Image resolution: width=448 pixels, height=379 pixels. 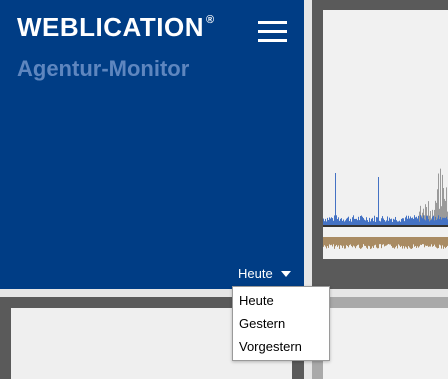 What do you see at coordinates (281, 300) in the screenshot?
I see `period-option-heute: Heute` at bounding box center [281, 300].